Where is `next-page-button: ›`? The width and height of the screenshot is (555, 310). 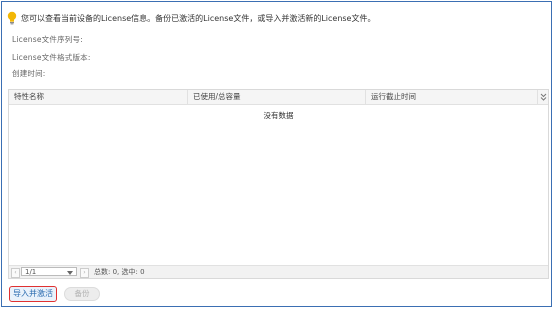
next-page-button: › is located at coordinates (84, 273).